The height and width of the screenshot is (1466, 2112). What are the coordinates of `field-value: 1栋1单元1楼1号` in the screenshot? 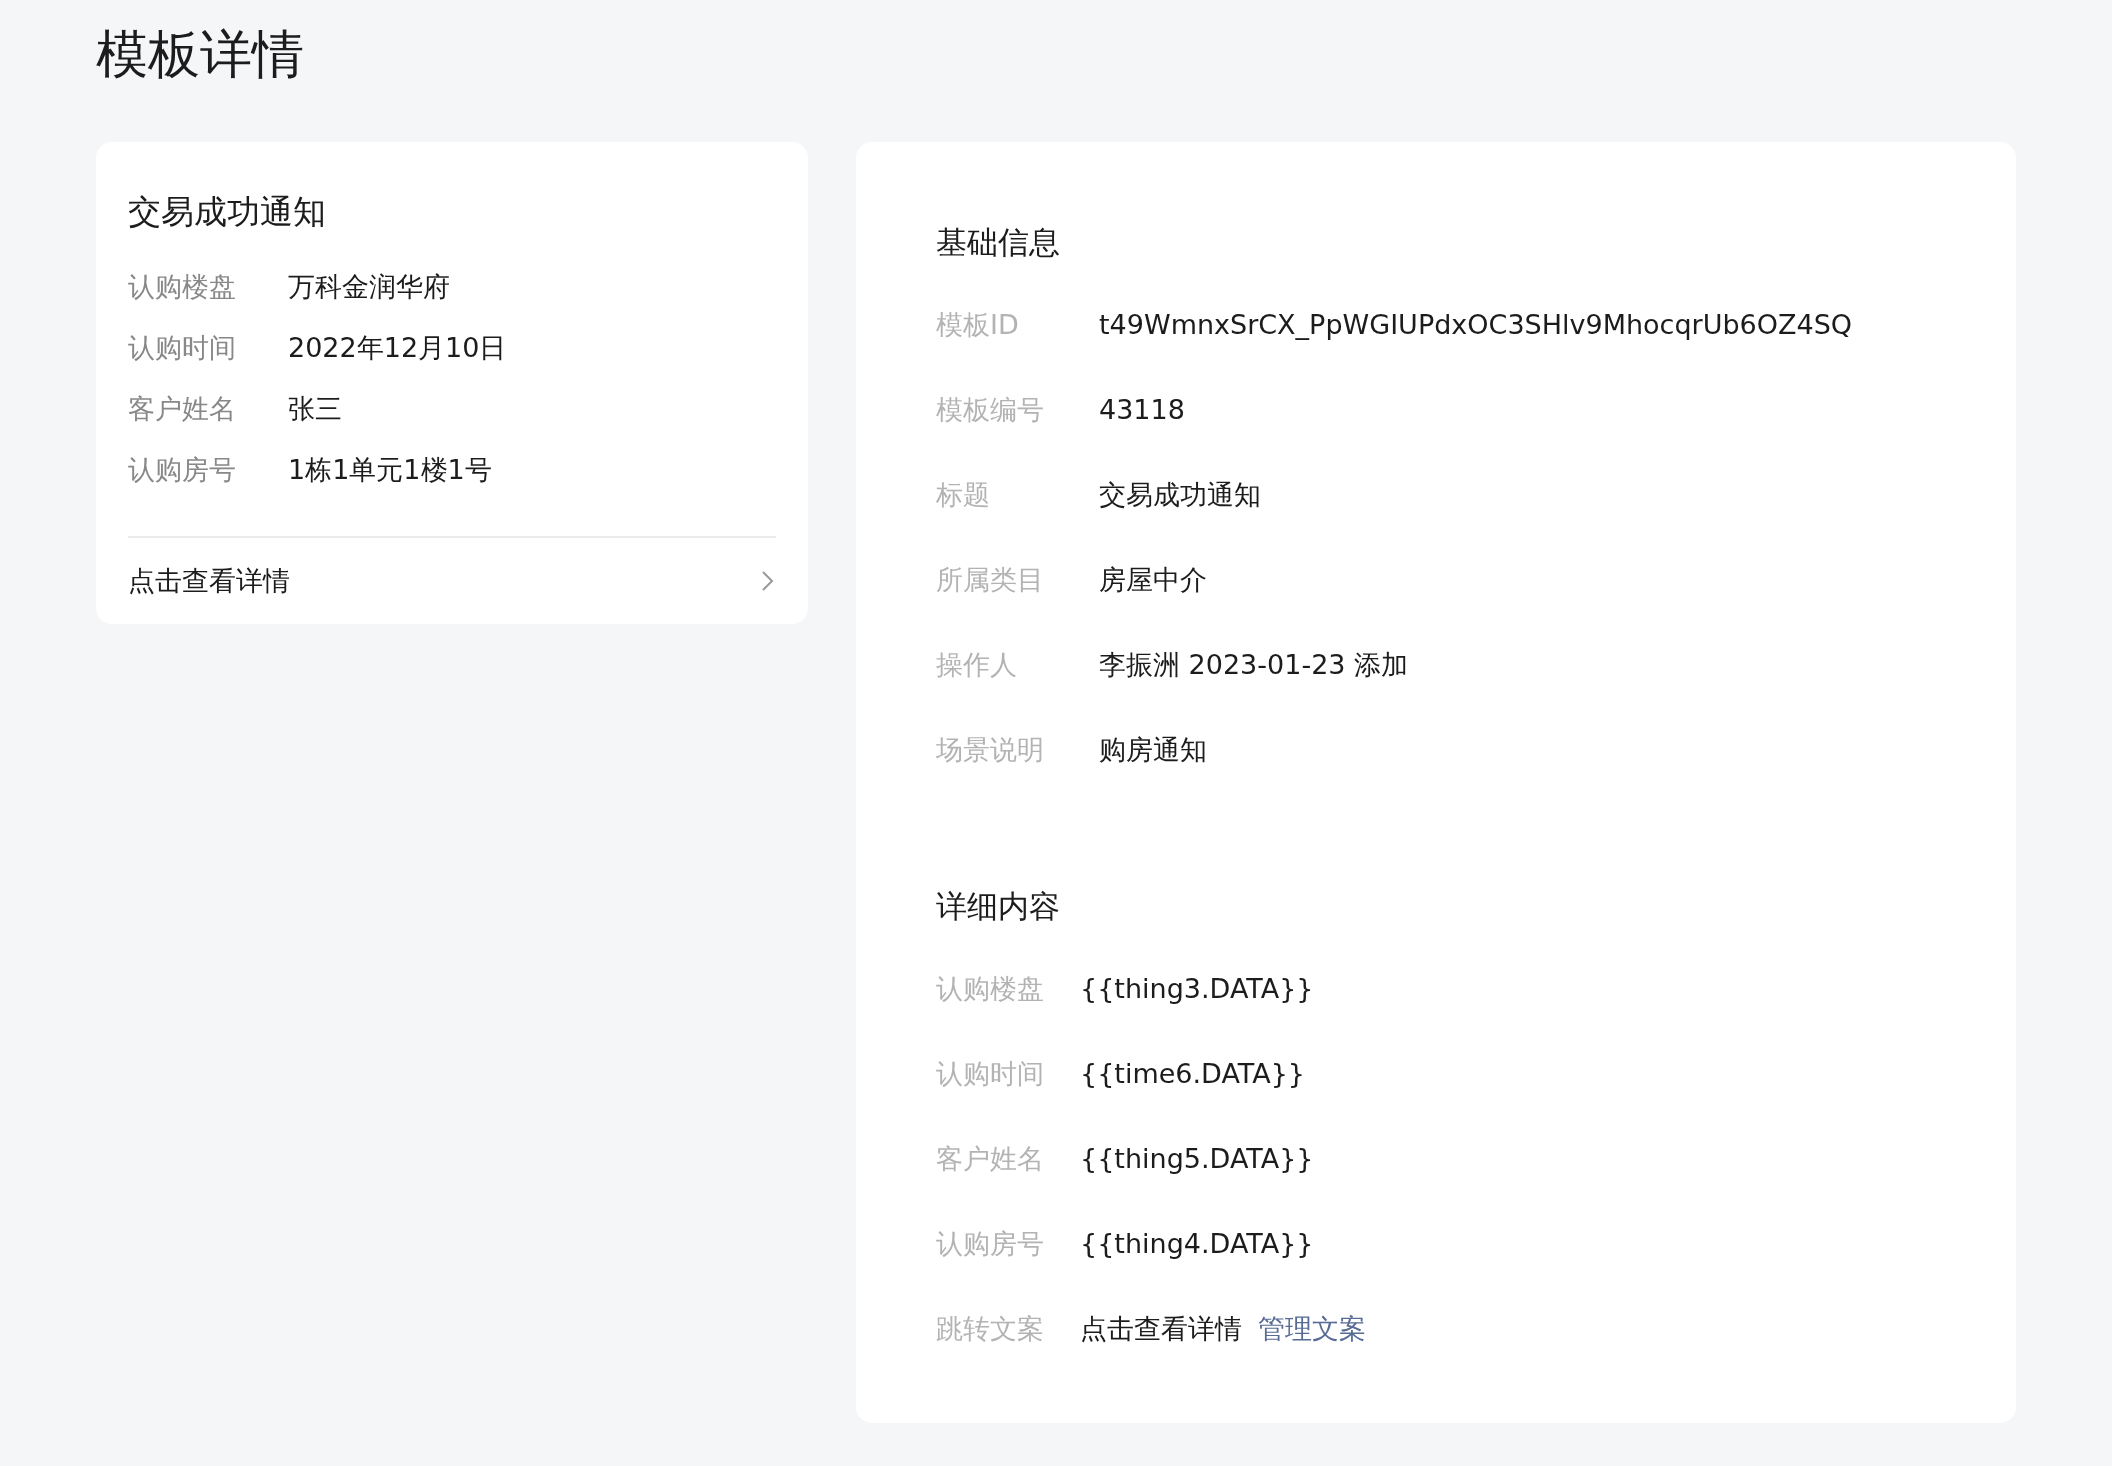 It's located at (390, 470).